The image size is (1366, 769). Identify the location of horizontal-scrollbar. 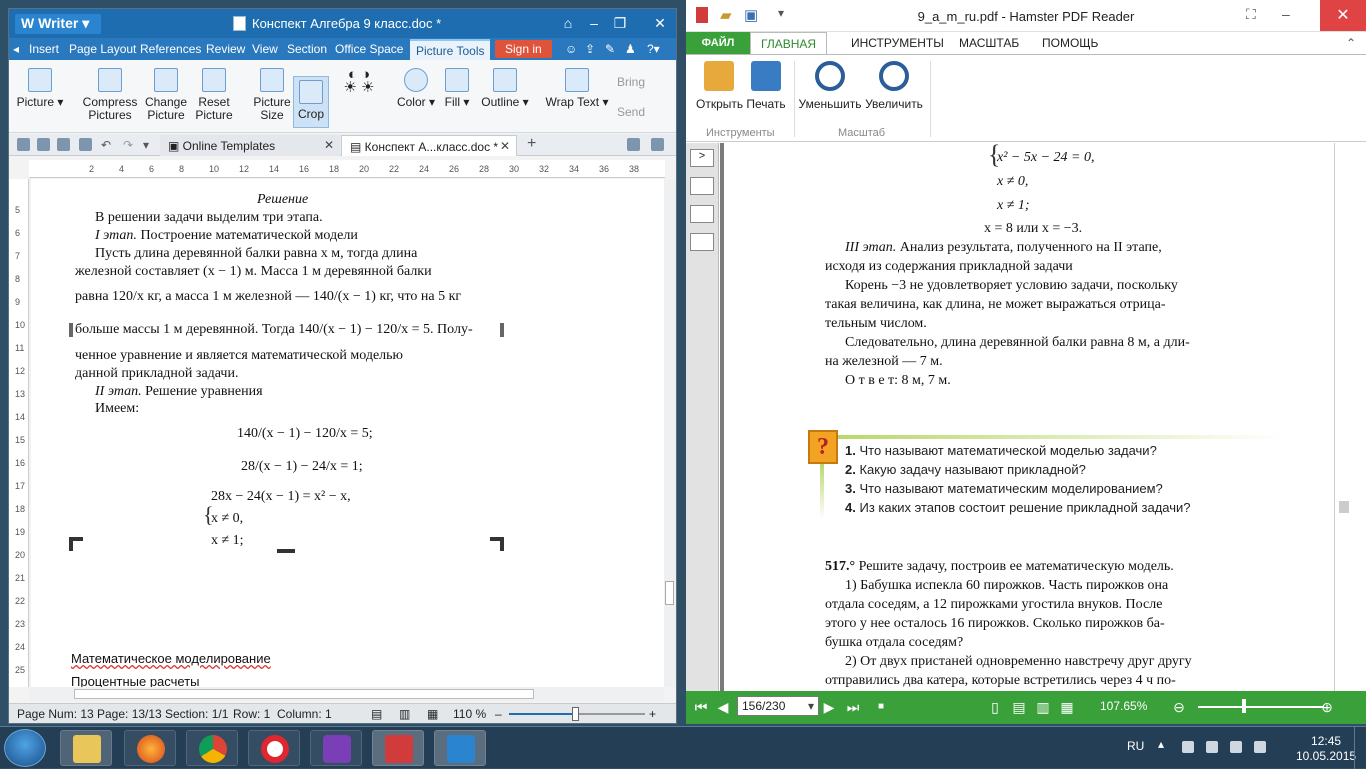
(346, 694).